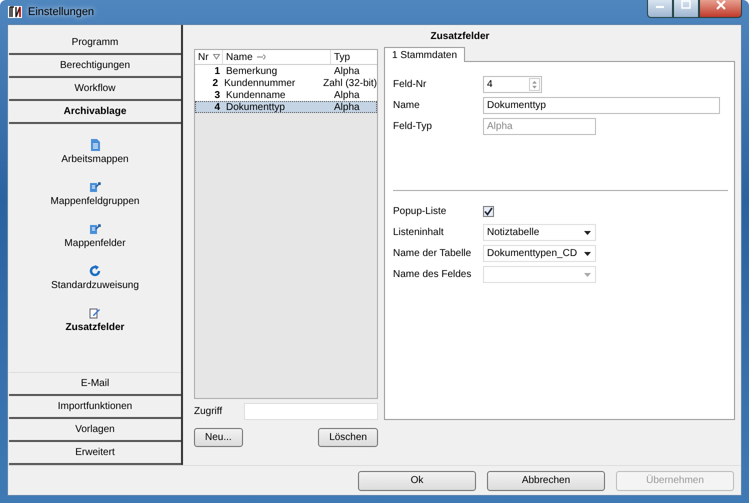  Describe the element at coordinates (539, 253) in the screenshot. I see `dropdown: Dokumenttypen_CD` at that location.